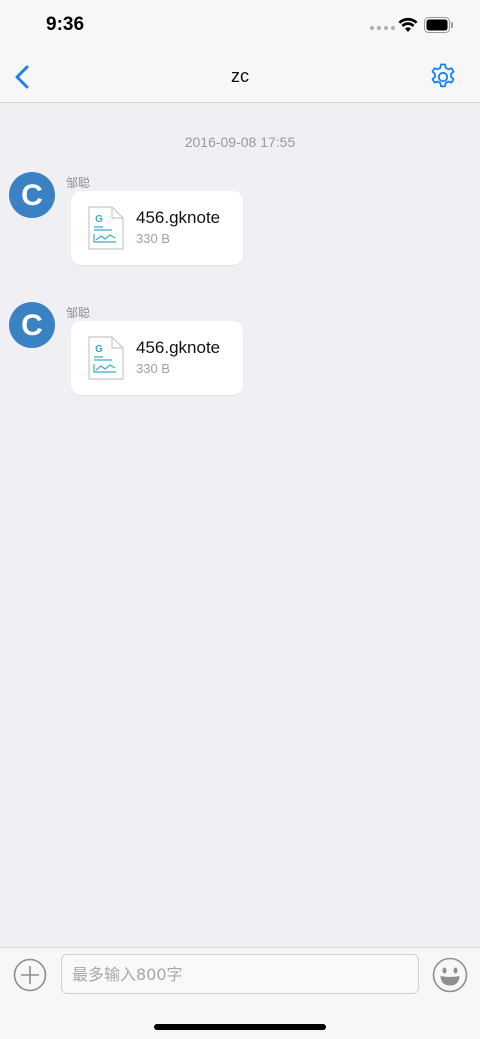 This screenshot has width=480, height=1039. I want to click on home-indicator, so click(240, 1027).